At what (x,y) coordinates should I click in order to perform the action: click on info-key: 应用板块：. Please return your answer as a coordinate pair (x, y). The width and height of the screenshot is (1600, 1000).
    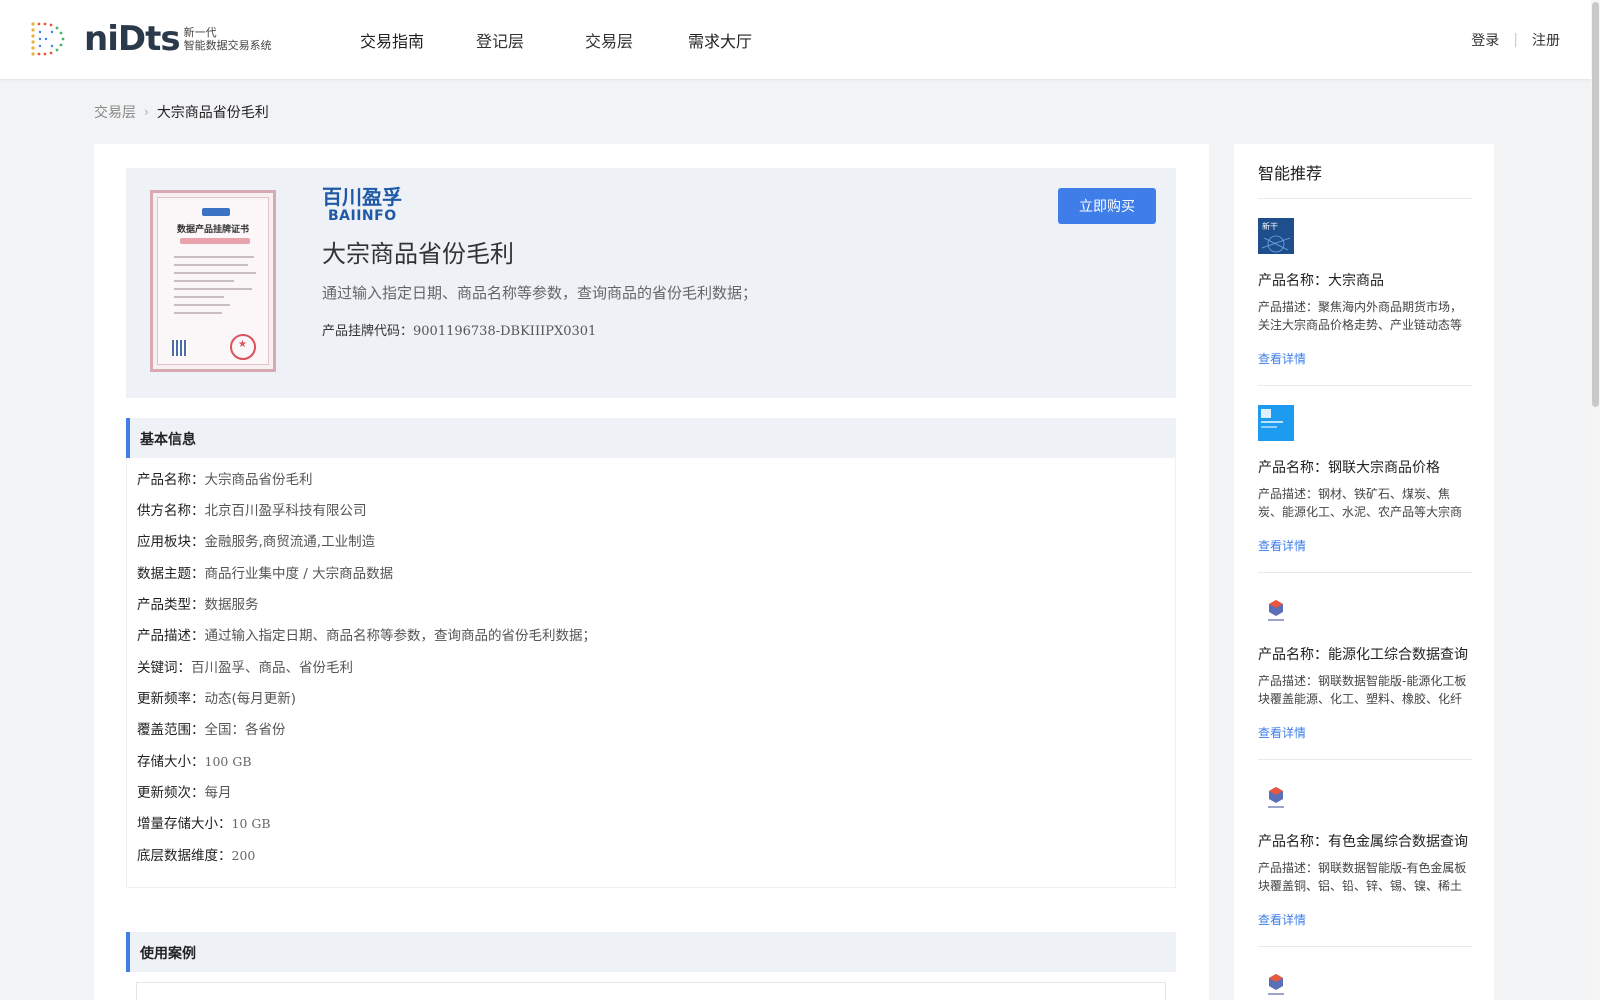
    Looking at the image, I should click on (171, 542).